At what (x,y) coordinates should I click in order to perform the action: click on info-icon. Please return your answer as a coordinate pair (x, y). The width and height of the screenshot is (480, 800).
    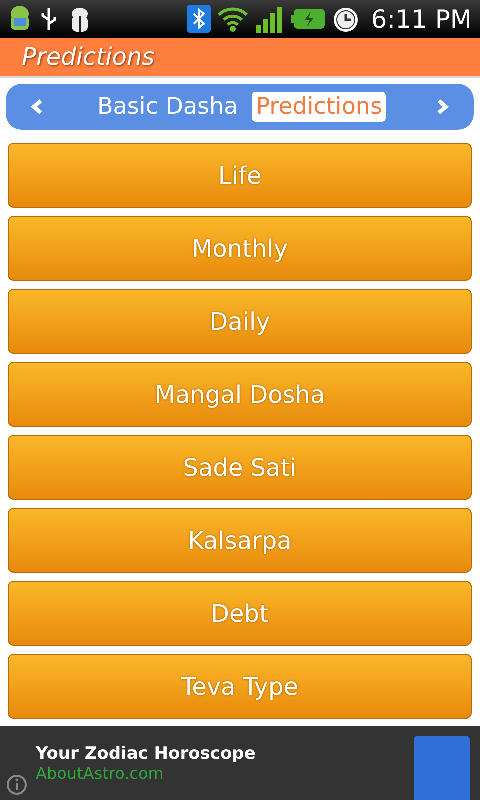
    Looking at the image, I should click on (17, 785).